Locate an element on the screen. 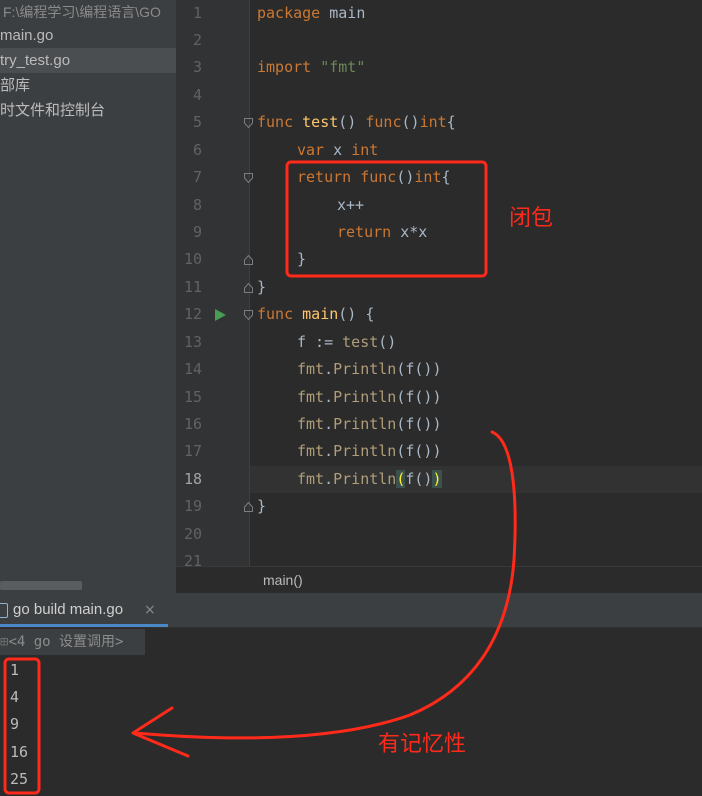  memory-annotation: 有记忆性 is located at coordinates (422, 744).